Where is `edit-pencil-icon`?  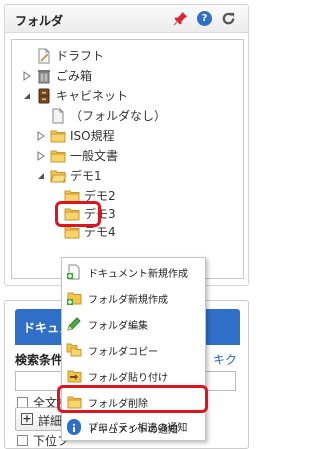
edit-pencil-icon is located at coordinates (74, 324).